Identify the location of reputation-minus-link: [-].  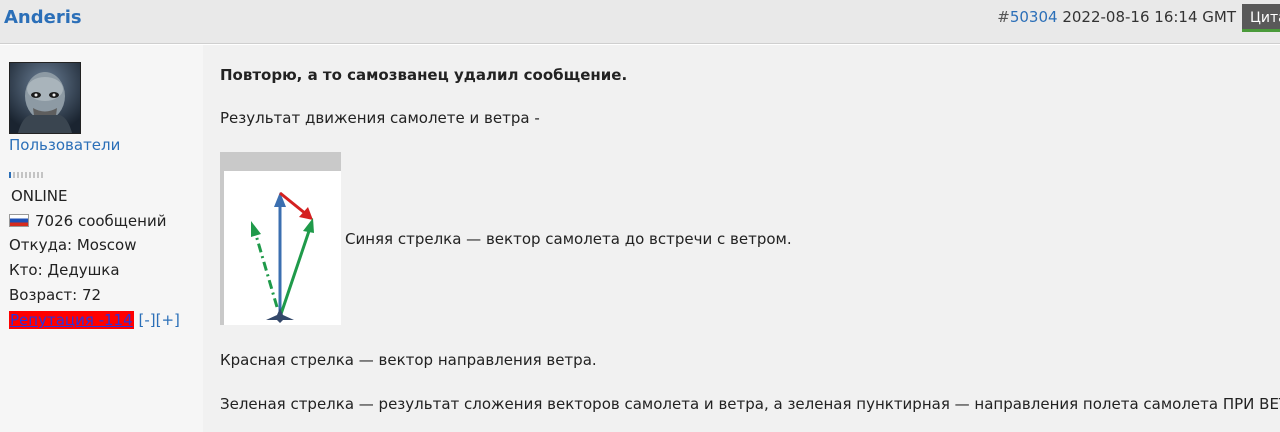
(146, 320).